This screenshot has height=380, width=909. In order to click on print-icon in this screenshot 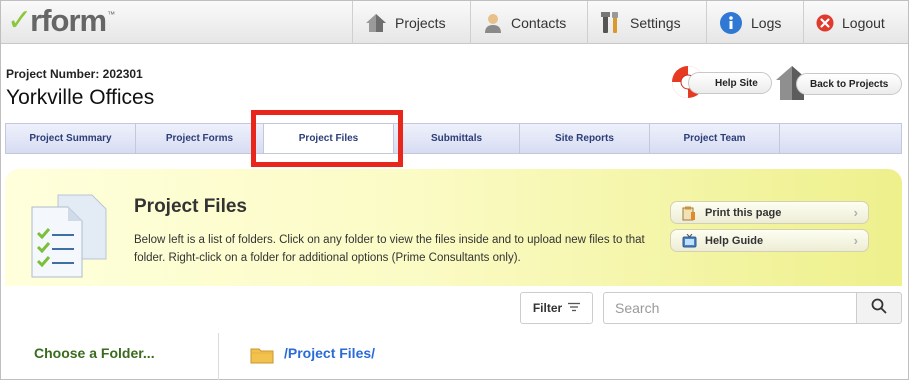, I will do `click(689, 215)`.